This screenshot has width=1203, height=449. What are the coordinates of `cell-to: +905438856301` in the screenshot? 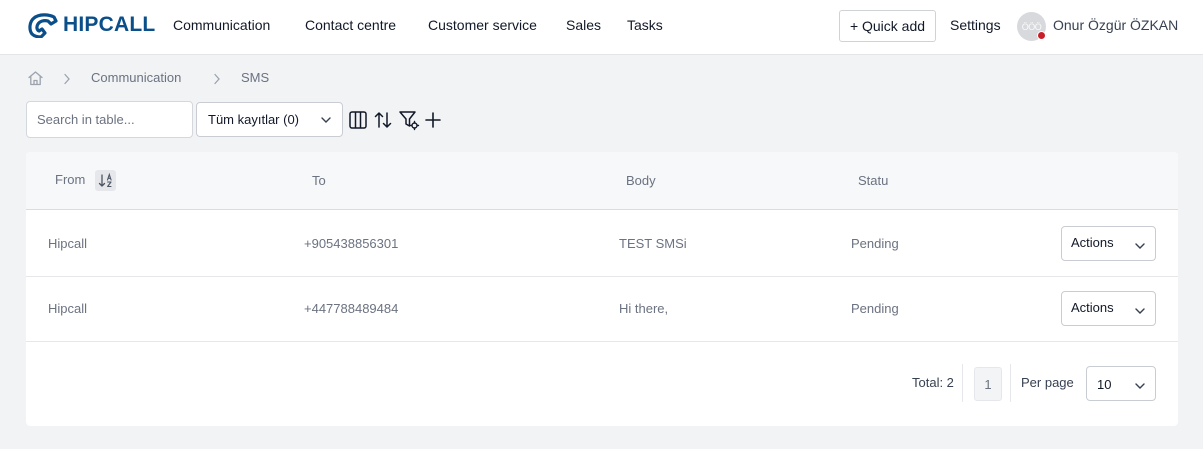 It's located at (351, 243).